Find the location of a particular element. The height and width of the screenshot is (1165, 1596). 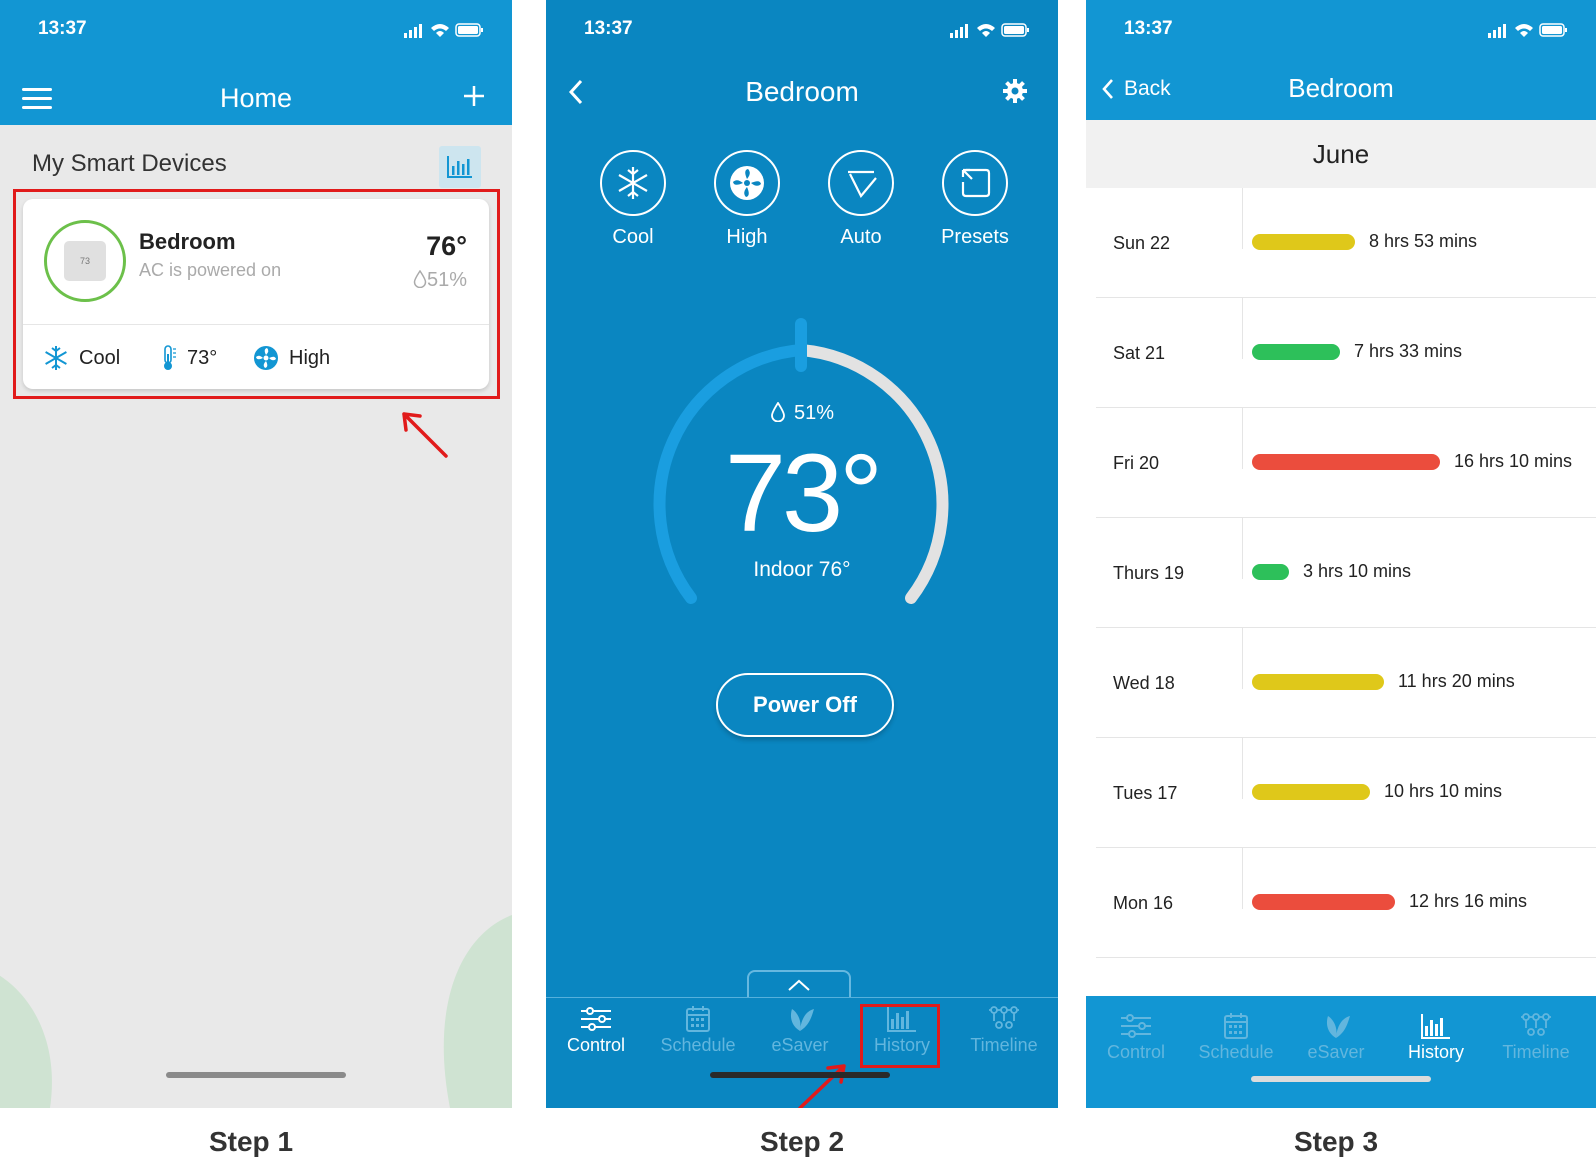

chevron-up-icon is located at coordinates (799, 985).